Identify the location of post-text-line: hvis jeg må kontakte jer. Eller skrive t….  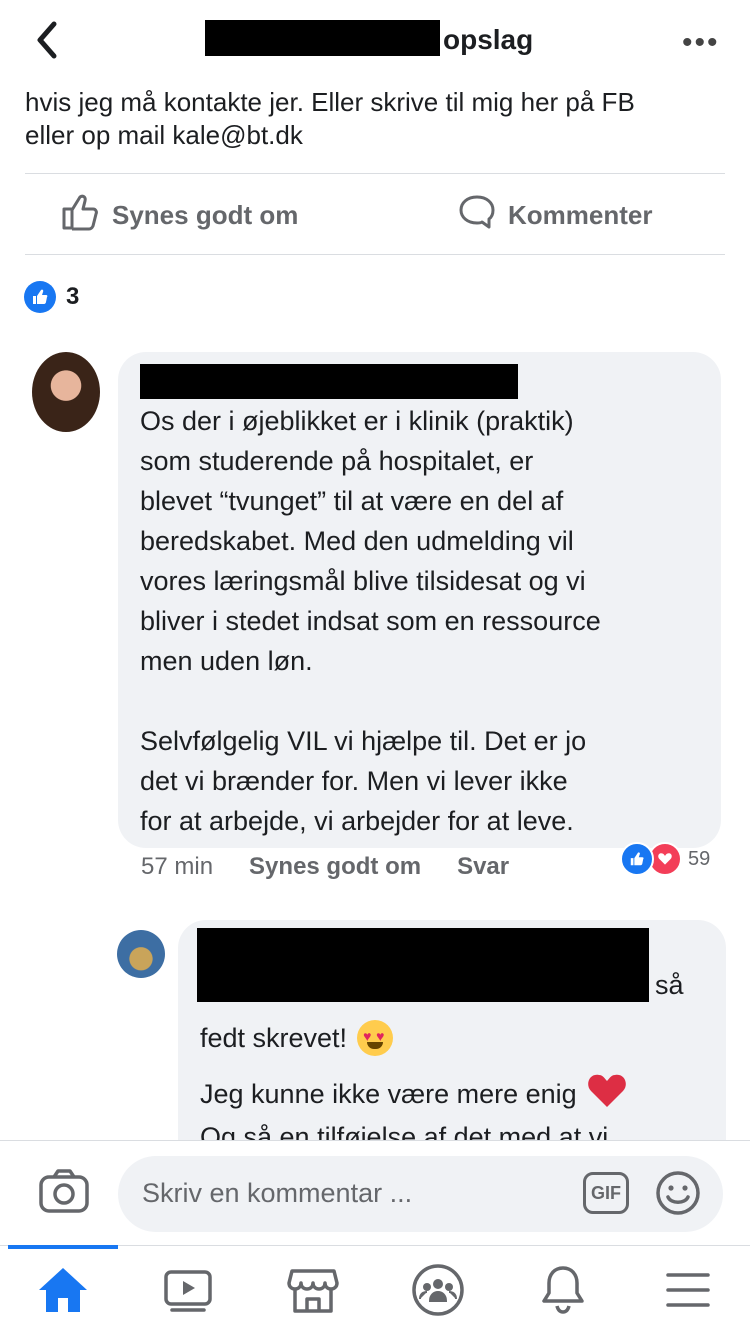
(330, 102).